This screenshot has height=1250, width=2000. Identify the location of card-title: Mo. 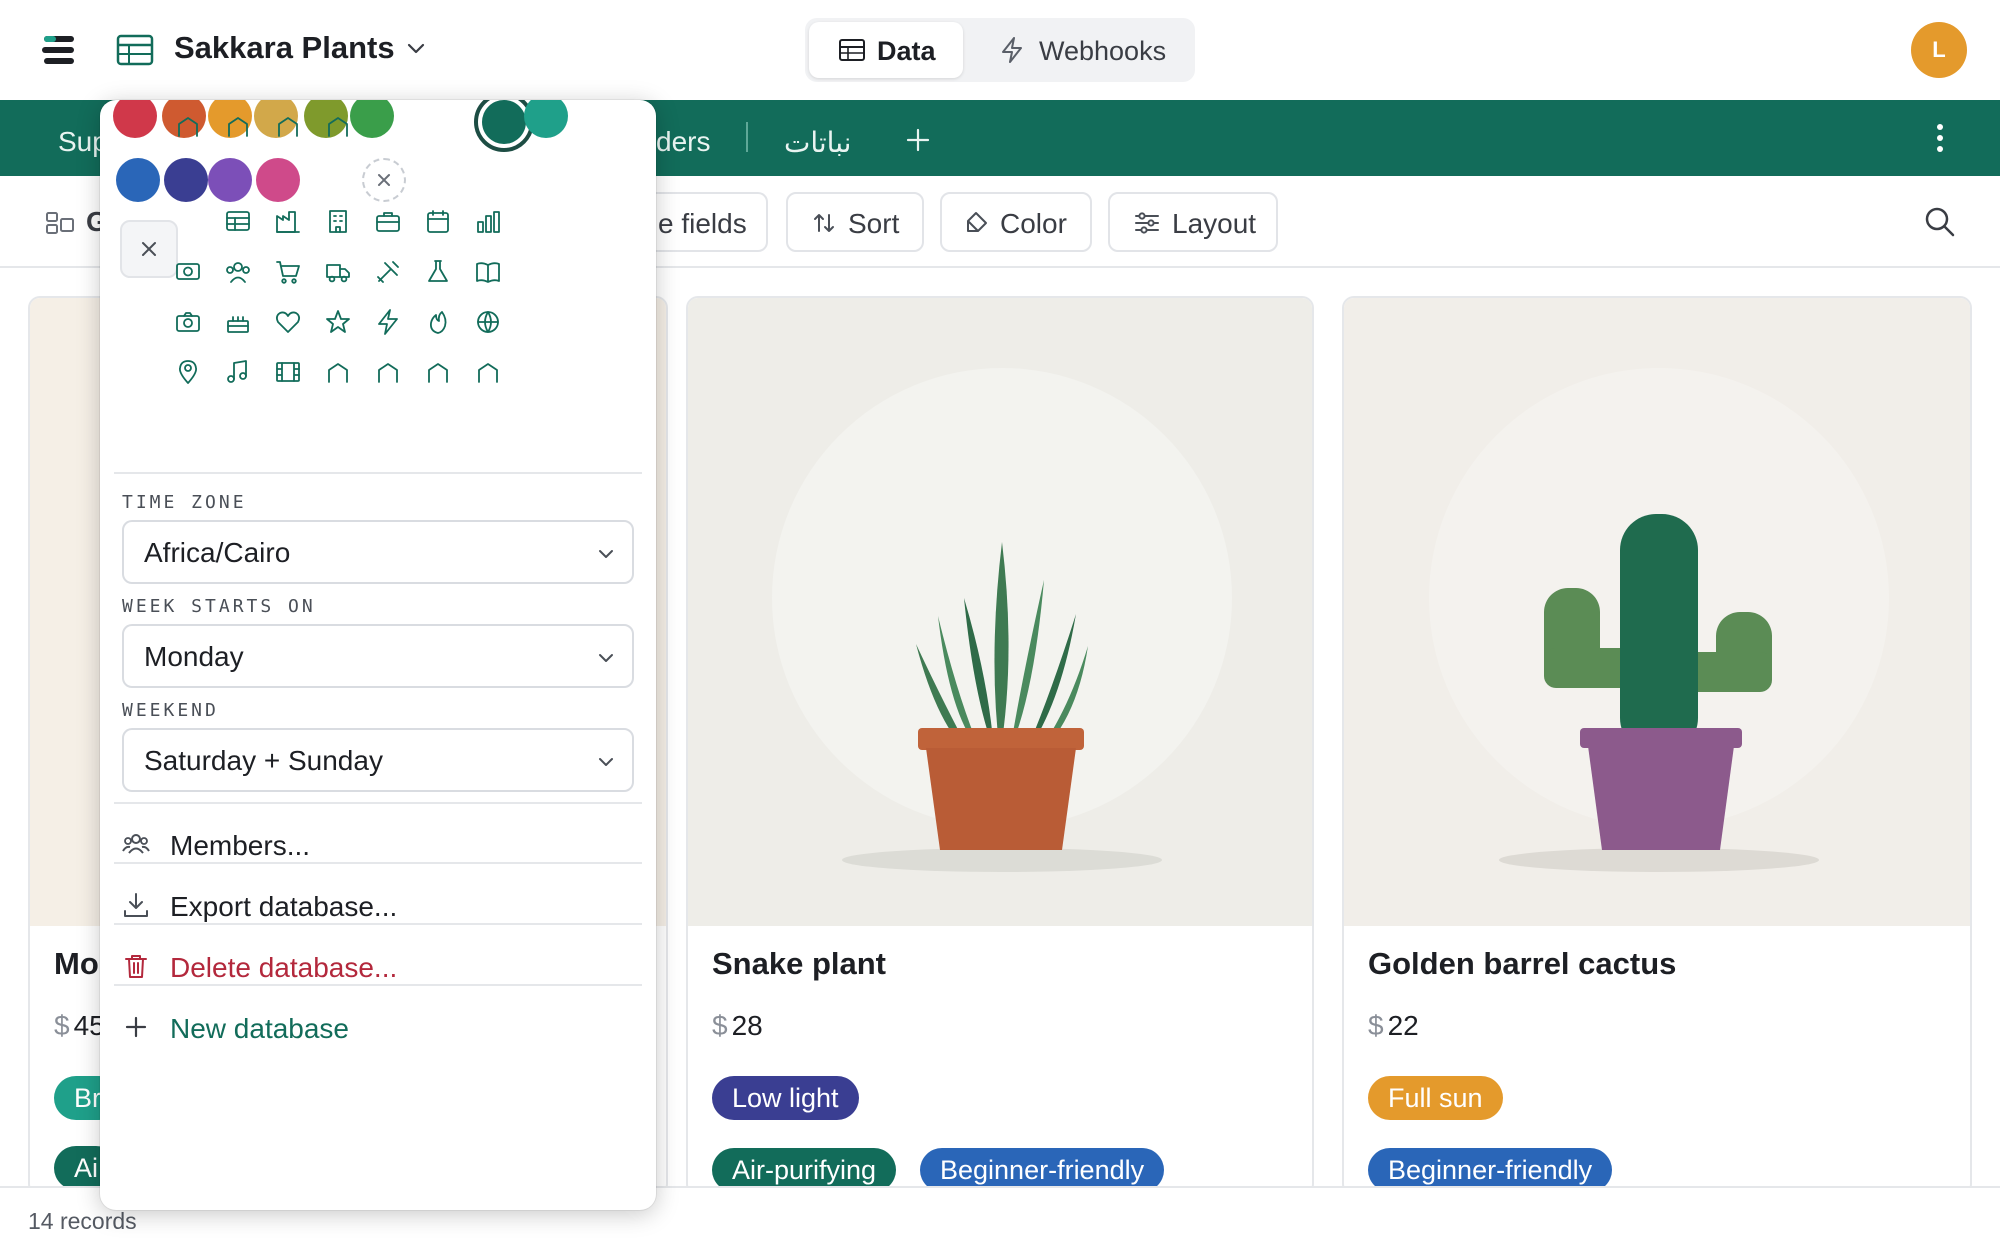
(76, 963).